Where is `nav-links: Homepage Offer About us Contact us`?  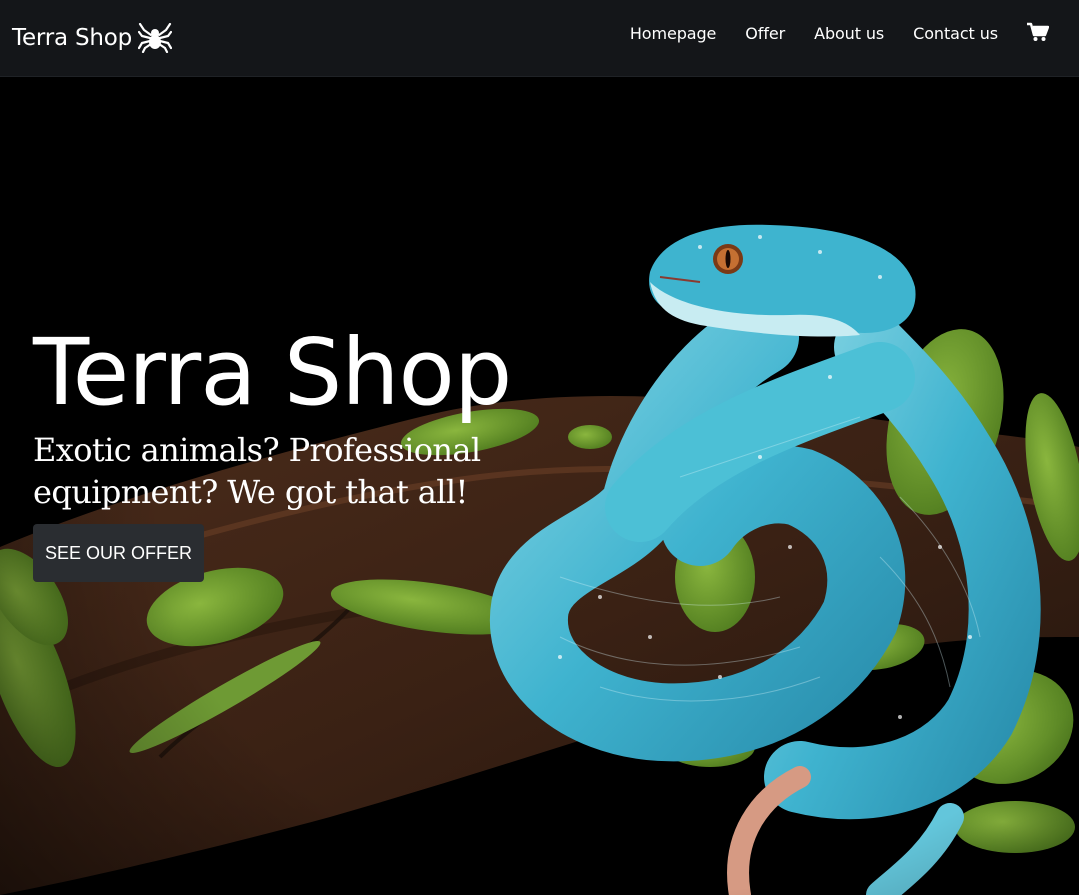 nav-links: Homepage Offer About us Contact us is located at coordinates (840, 34).